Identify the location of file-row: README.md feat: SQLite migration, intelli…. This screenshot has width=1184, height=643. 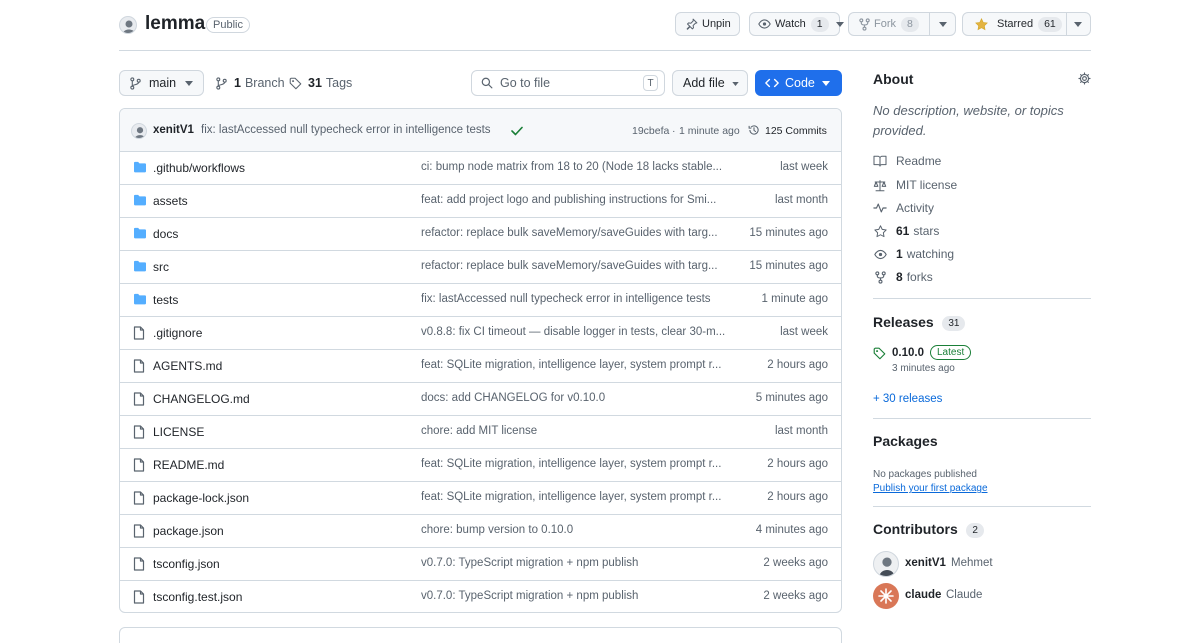
(480, 465).